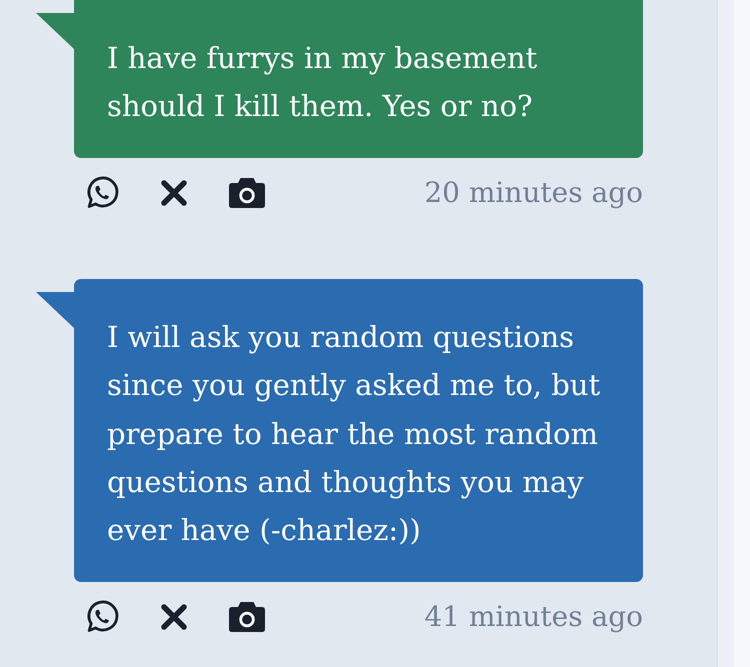  What do you see at coordinates (533, 616) in the screenshot?
I see `timestamp: 41 minutes ago` at bounding box center [533, 616].